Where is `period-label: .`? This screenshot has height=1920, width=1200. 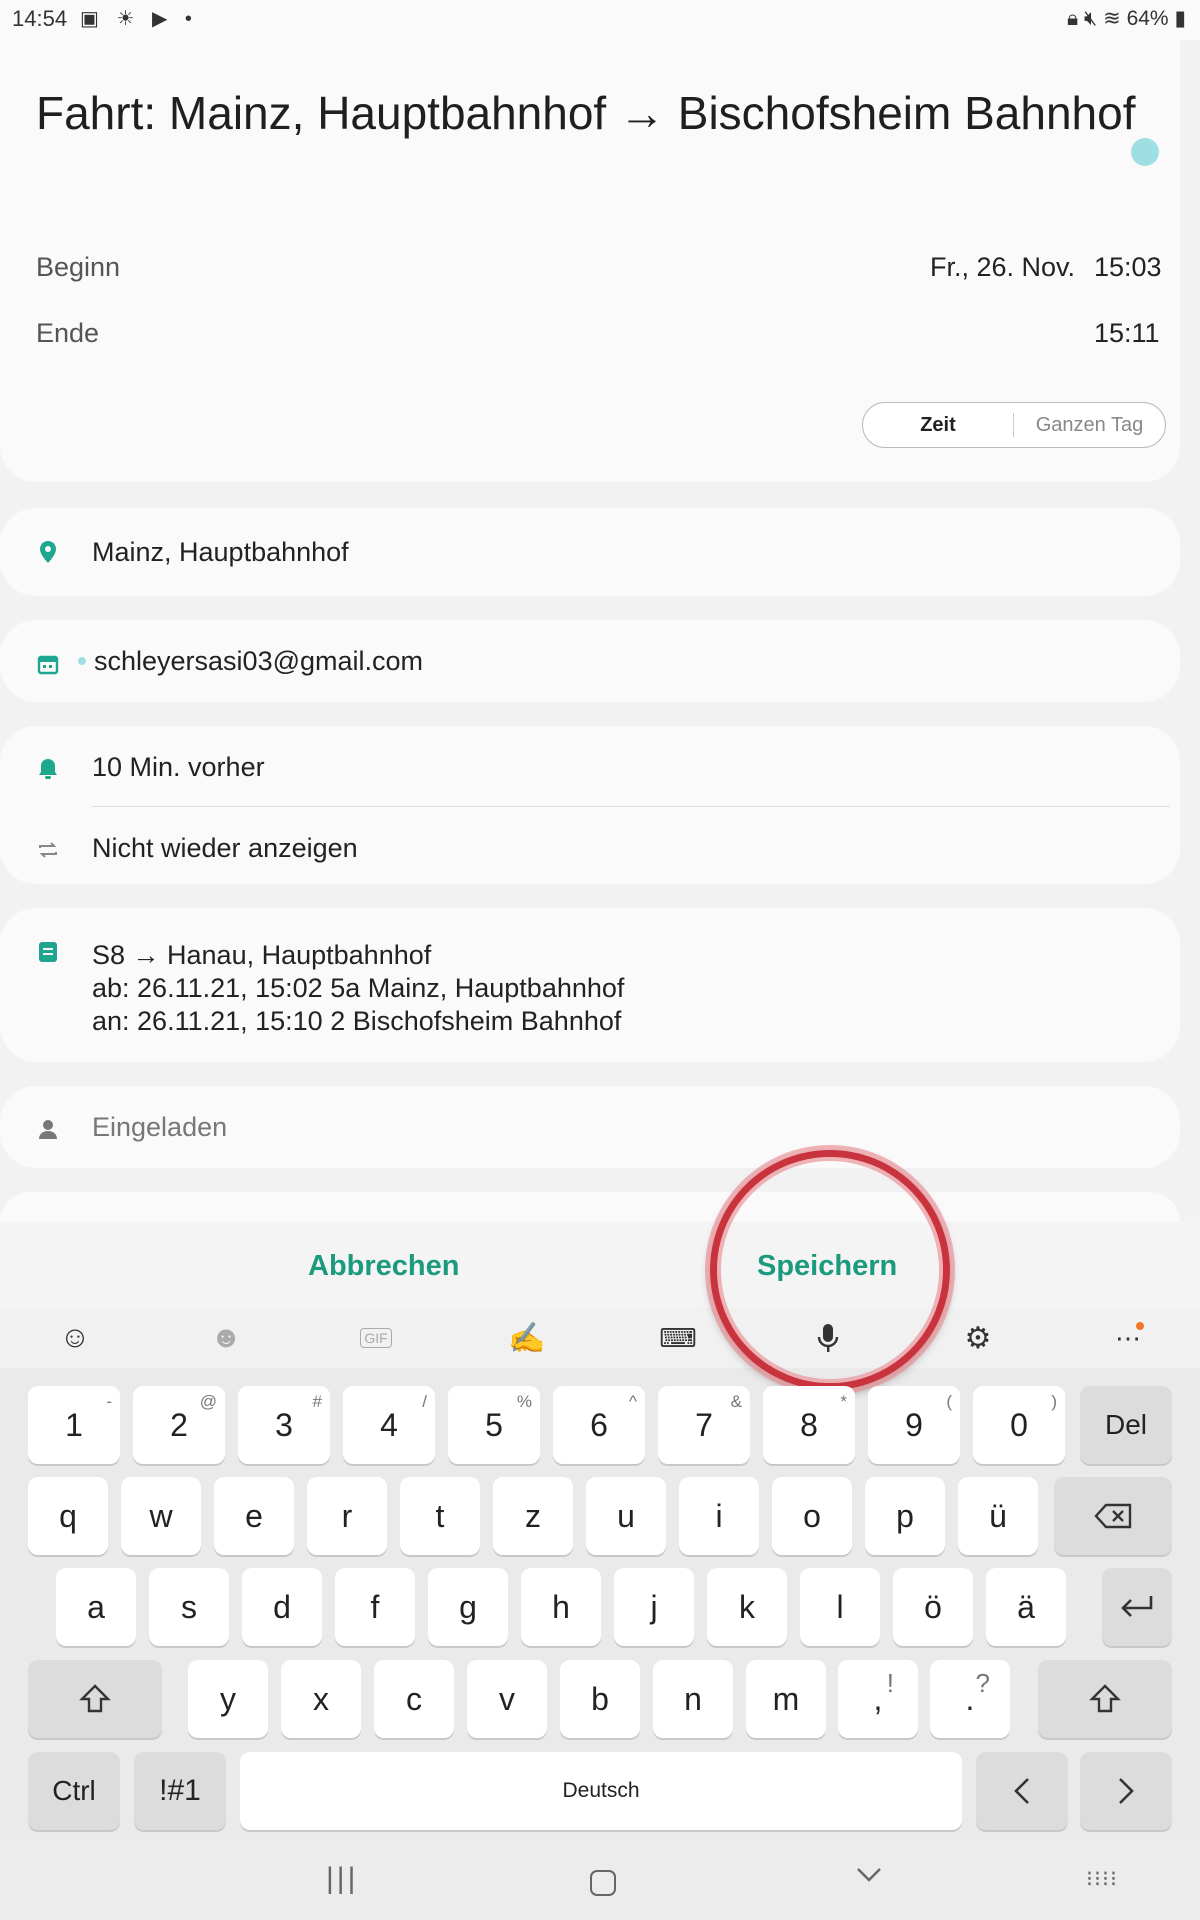
period-label: . is located at coordinates (970, 1698).